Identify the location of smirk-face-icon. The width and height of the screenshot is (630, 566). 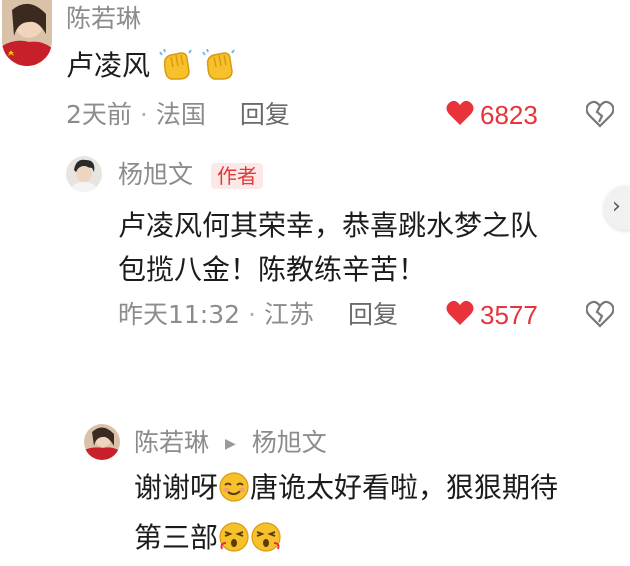
(234, 493).